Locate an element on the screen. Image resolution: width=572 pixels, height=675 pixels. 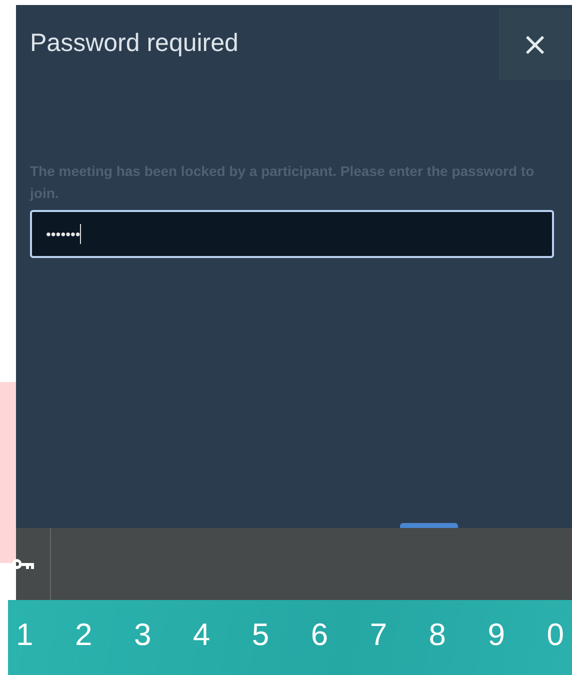
number-key: 7 is located at coordinates (379, 634).